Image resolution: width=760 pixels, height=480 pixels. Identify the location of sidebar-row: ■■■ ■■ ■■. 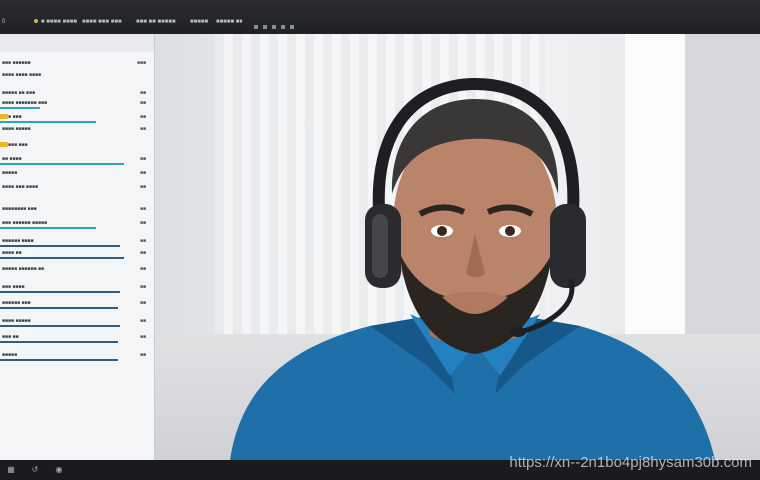
(77, 339).